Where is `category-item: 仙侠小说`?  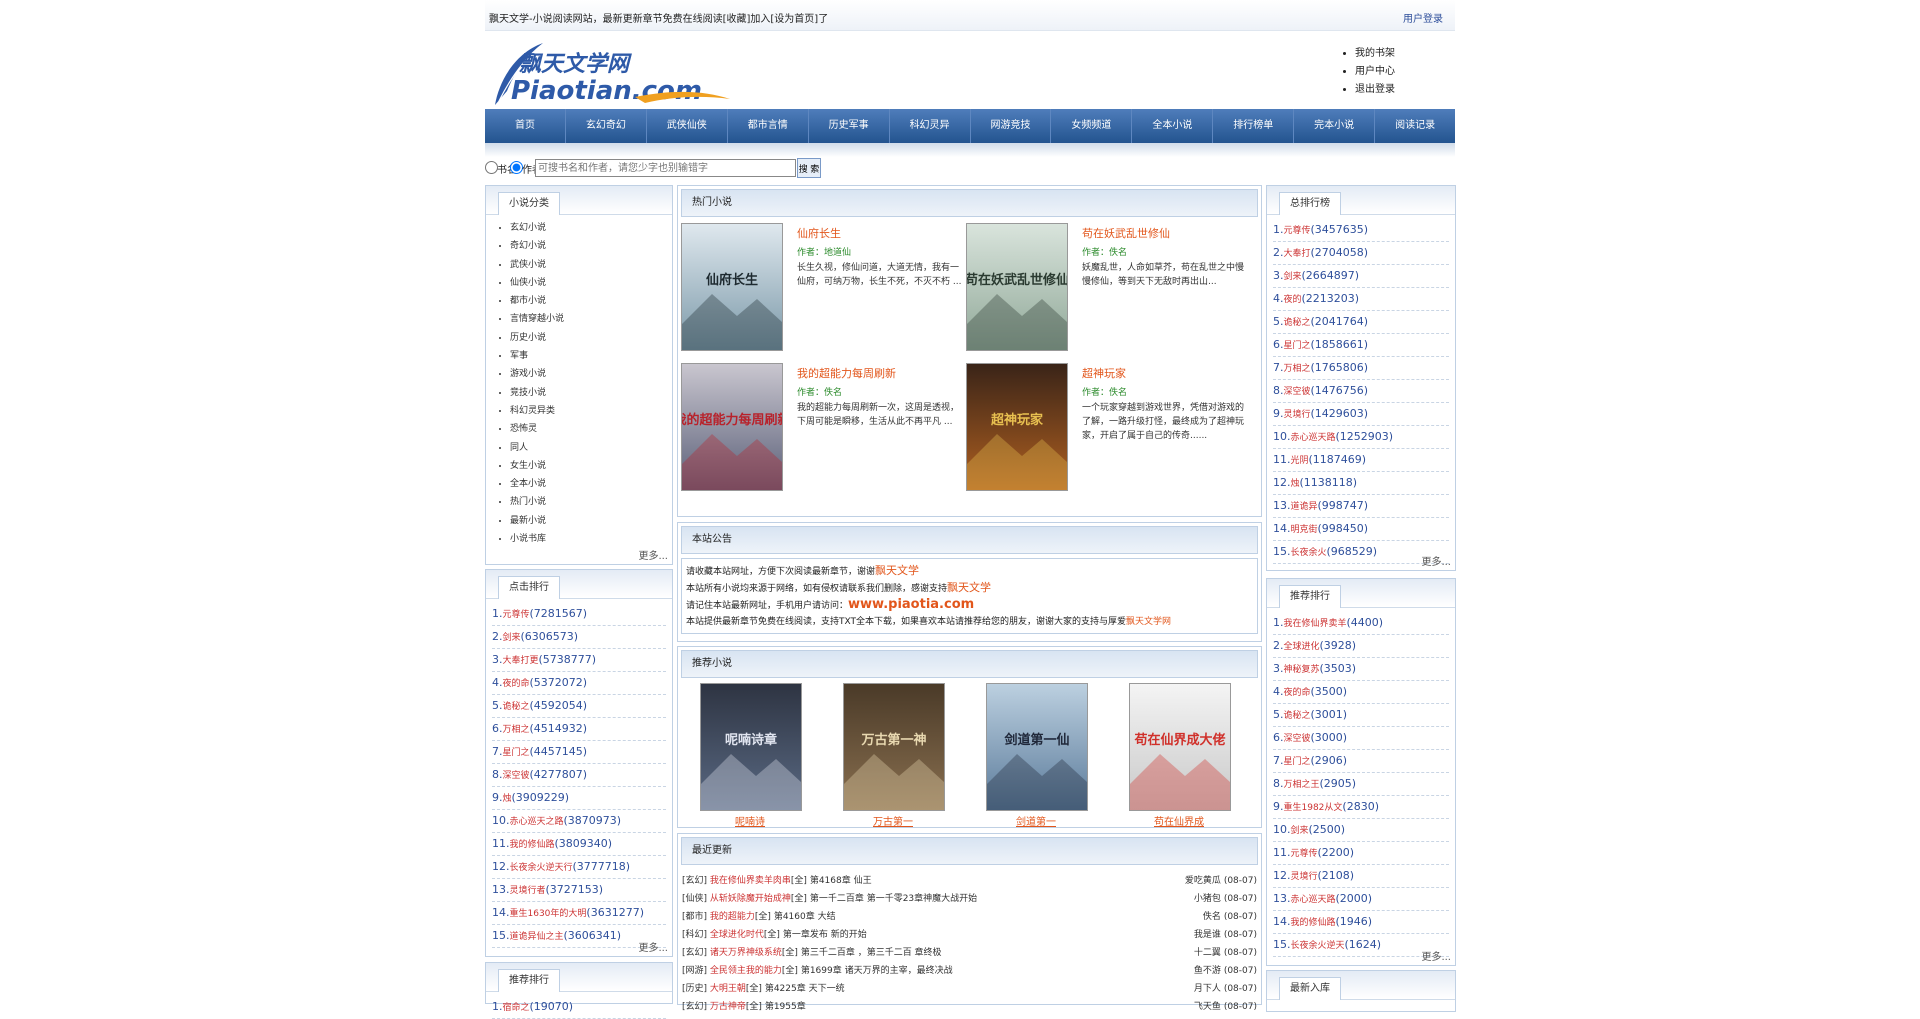 category-item: 仙侠小说 is located at coordinates (591, 283).